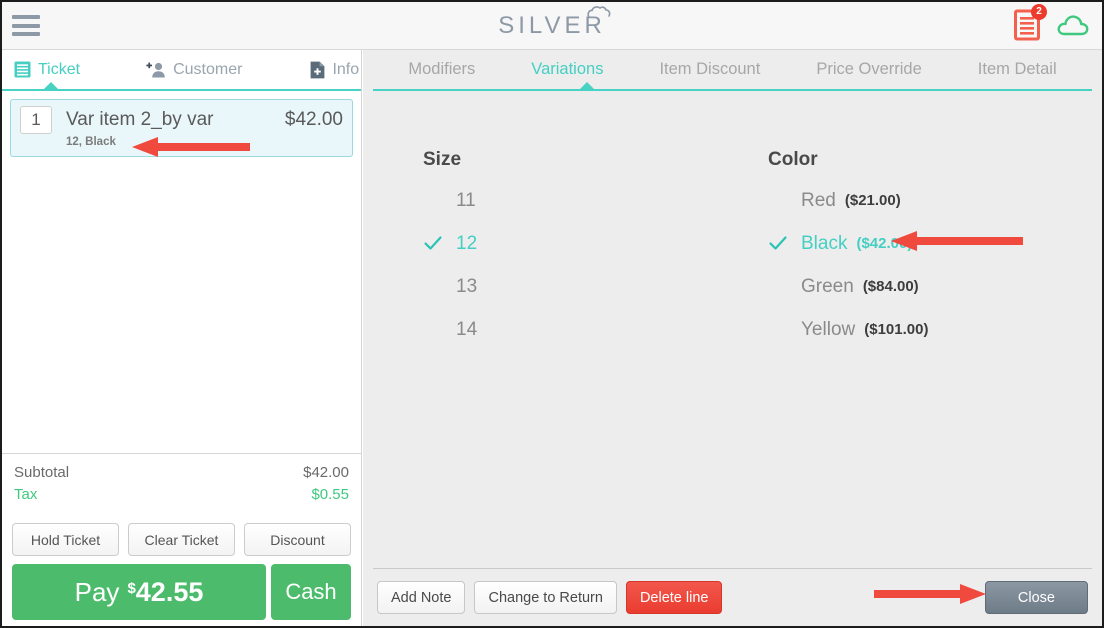  Describe the element at coordinates (868, 69) in the screenshot. I see `tab-price-override: Price Override` at that location.